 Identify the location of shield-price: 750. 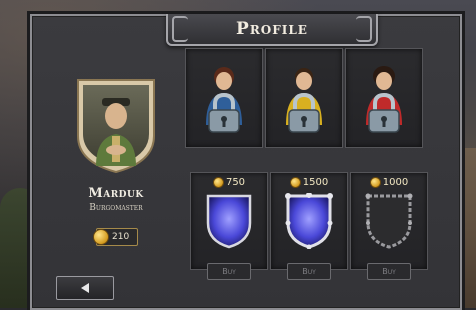
(229, 182).